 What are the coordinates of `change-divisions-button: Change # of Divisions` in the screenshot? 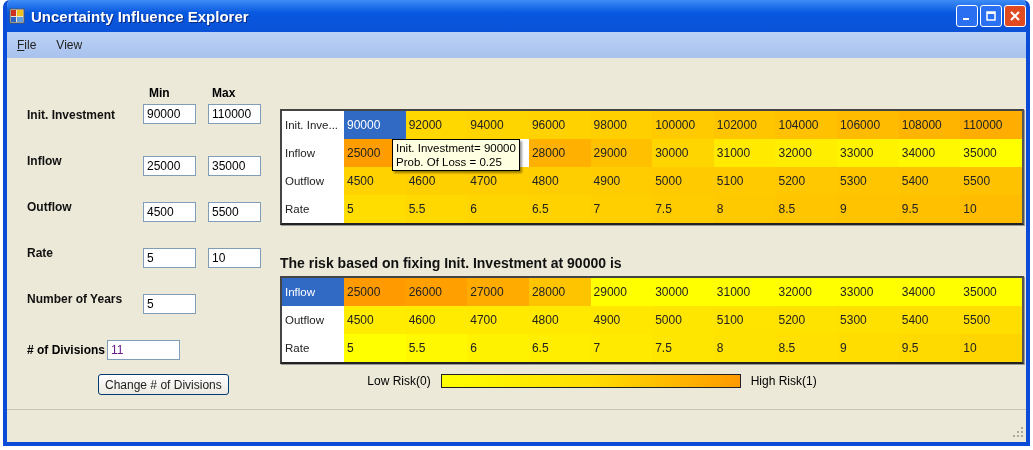 It's located at (163, 384).